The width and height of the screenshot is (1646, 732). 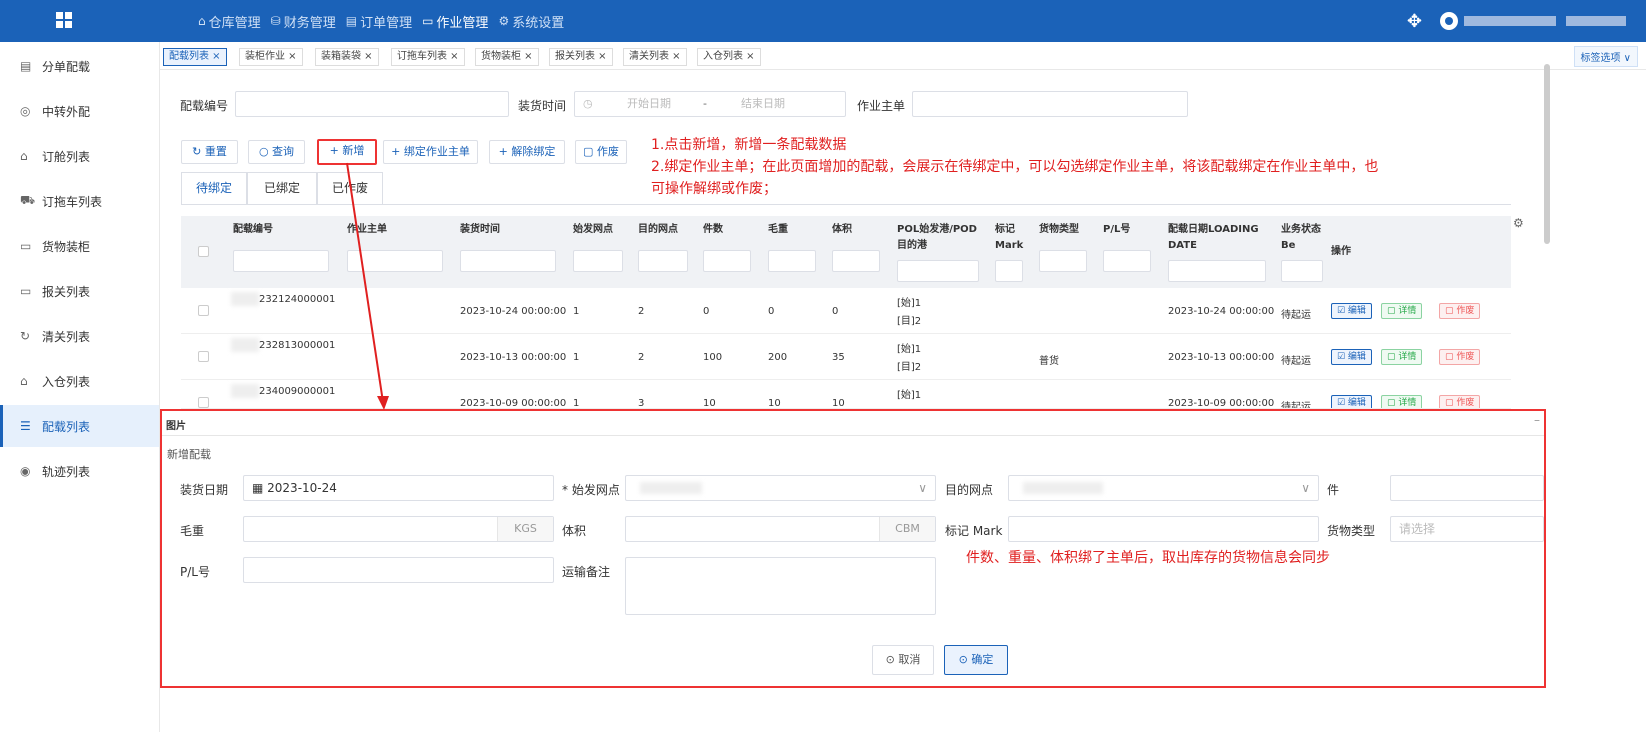 I want to click on tab-packing: 装箱装袋 ×, so click(x=347, y=57).